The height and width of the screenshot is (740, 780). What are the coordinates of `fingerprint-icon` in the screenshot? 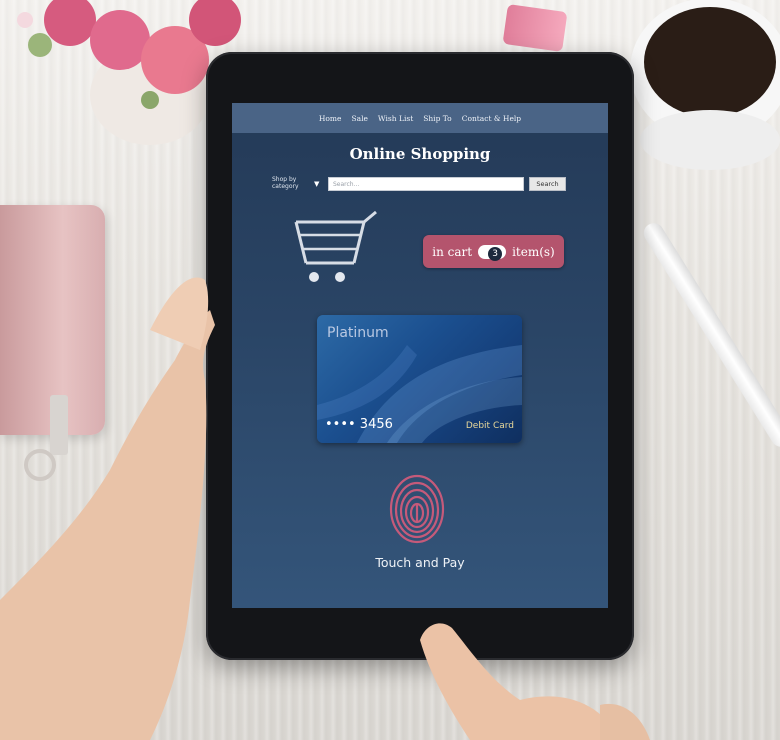 It's located at (417, 509).